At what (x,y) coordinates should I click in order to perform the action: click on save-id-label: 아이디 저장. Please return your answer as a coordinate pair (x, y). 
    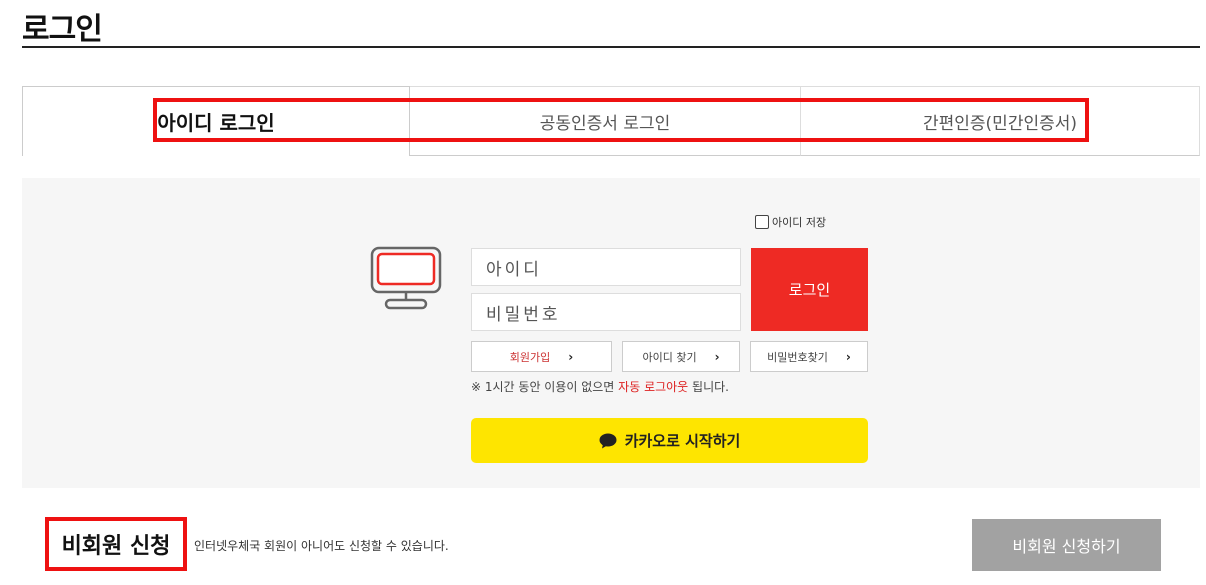
    Looking at the image, I should click on (799, 222).